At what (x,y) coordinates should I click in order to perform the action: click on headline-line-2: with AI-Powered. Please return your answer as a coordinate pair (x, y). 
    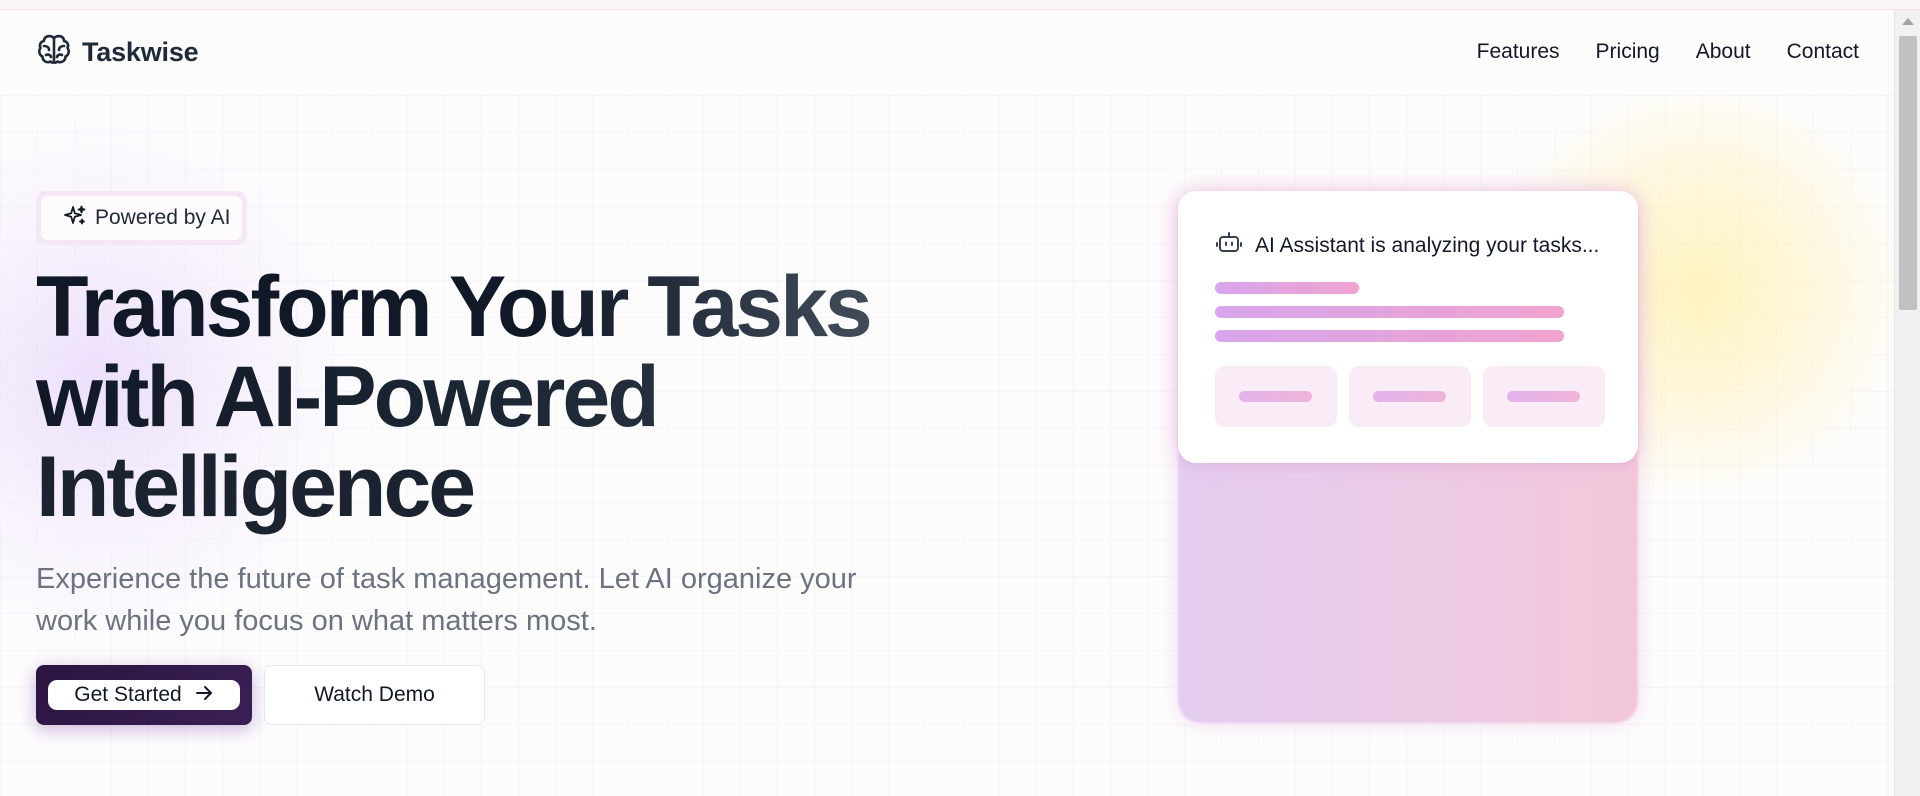
    Looking at the image, I should click on (486, 397).